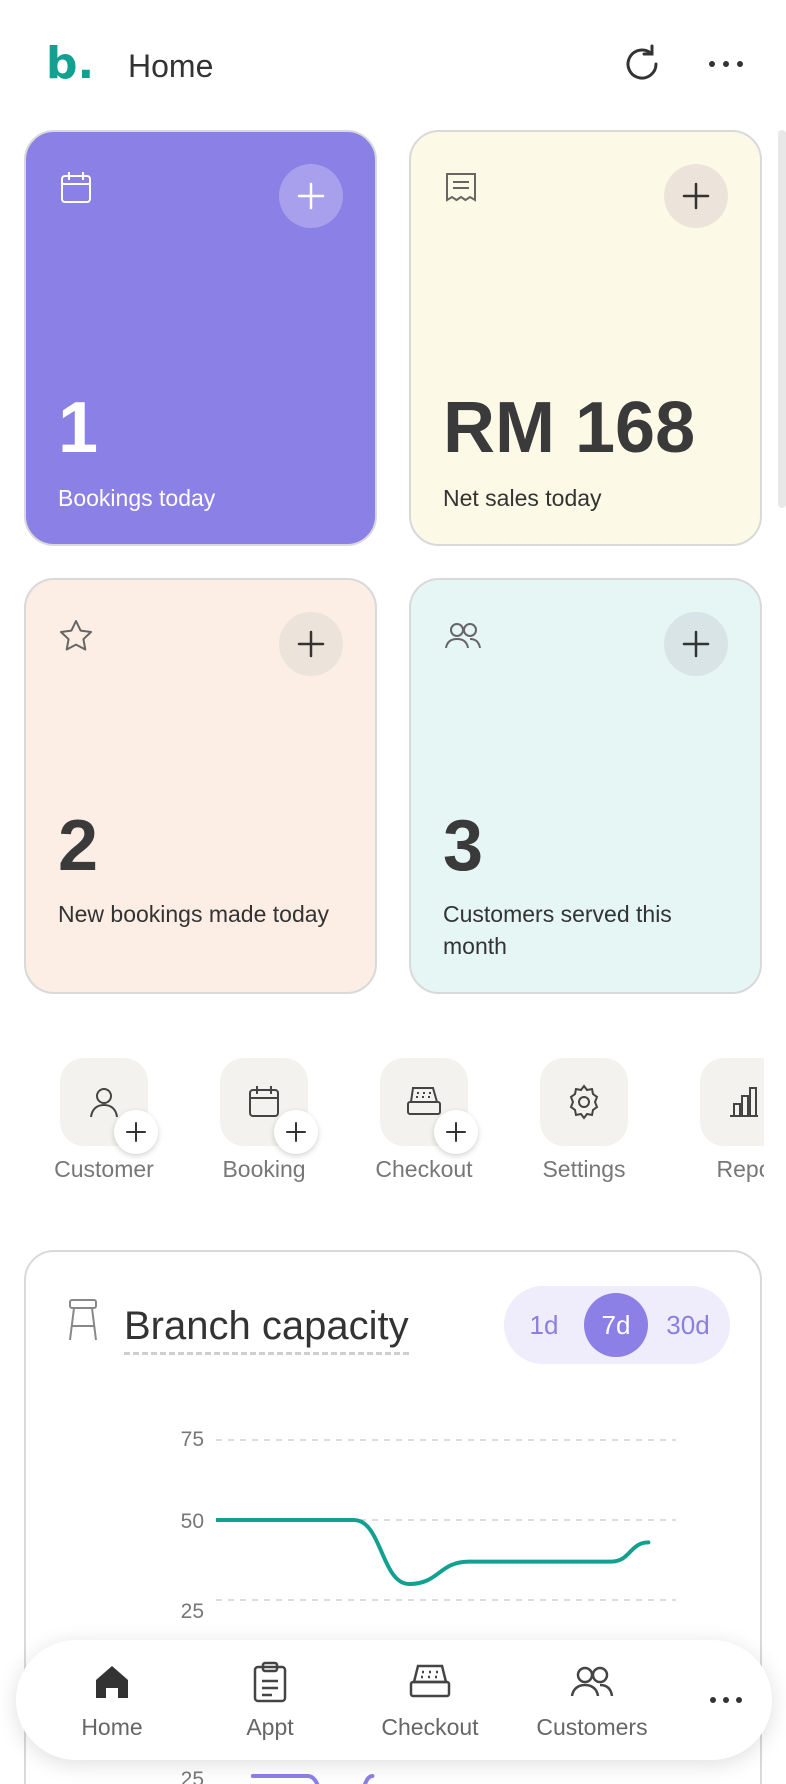 The width and height of the screenshot is (786, 1784). Describe the element at coordinates (200, 338) in the screenshot. I see `card-bookings-today: 1 Bookings today` at that location.